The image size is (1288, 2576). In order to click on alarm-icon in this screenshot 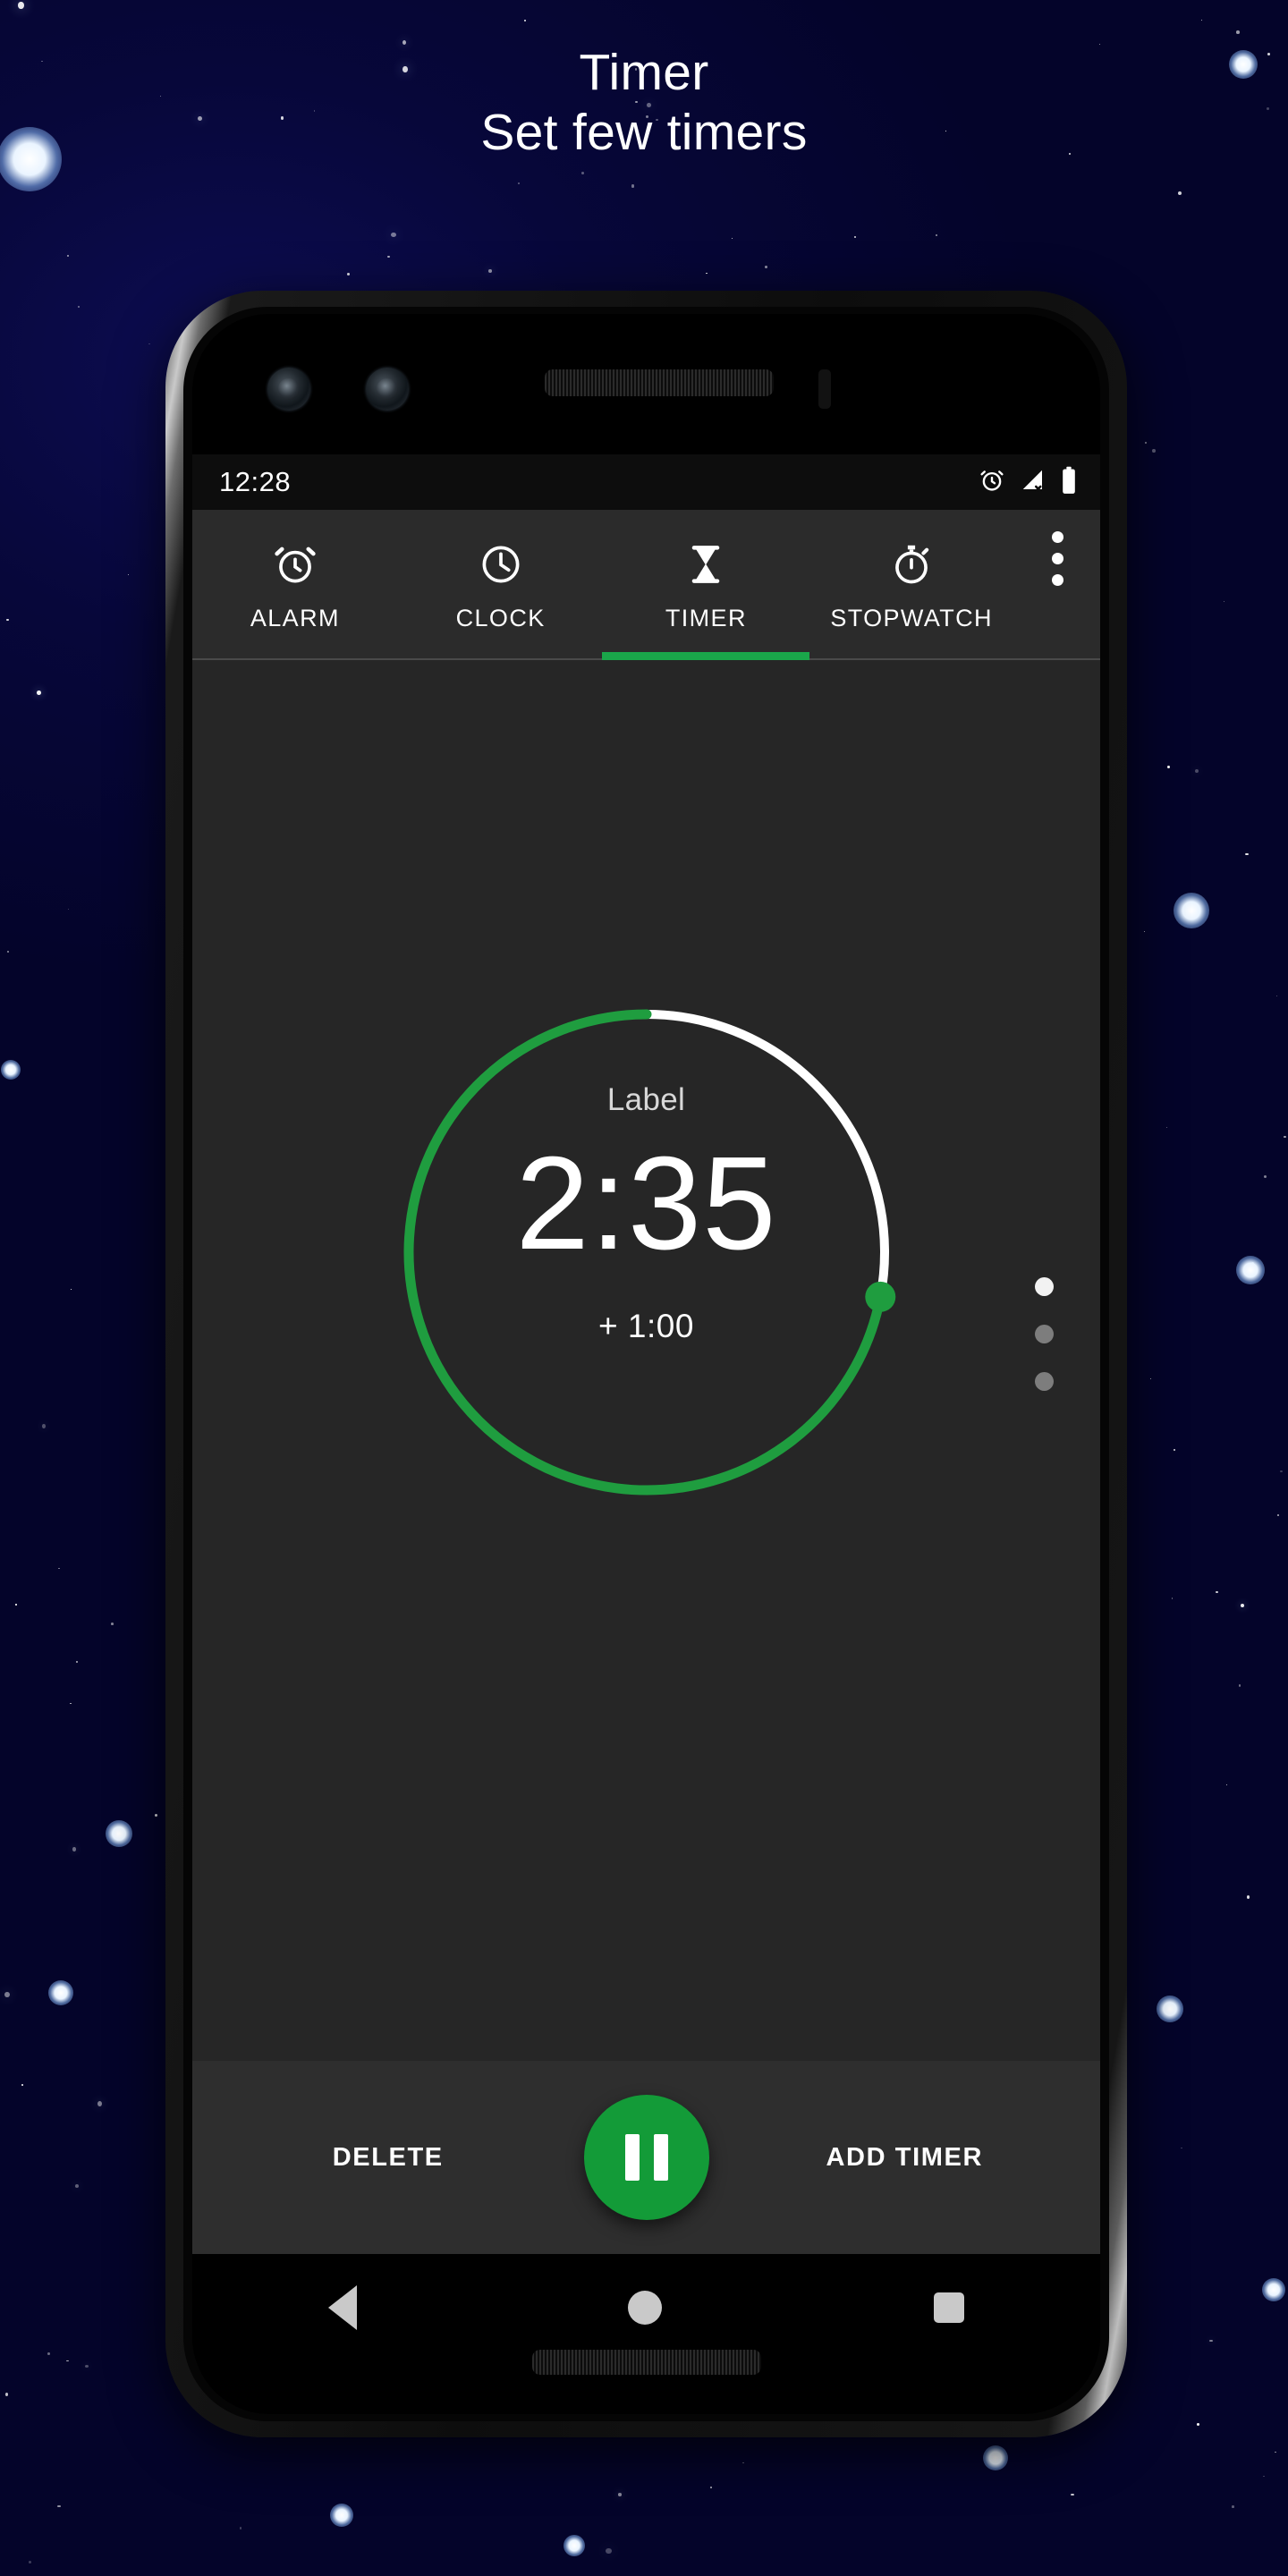, I will do `click(992, 482)`.